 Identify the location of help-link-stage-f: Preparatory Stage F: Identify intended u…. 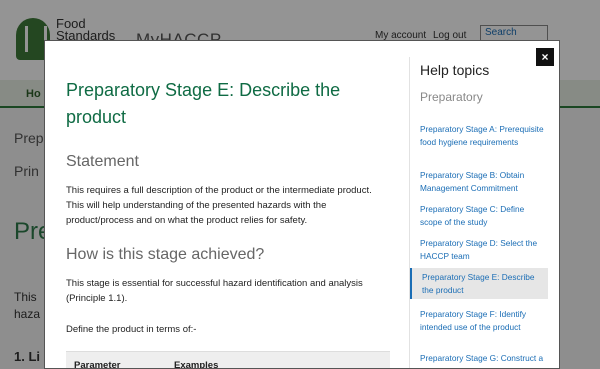
(483, 320).